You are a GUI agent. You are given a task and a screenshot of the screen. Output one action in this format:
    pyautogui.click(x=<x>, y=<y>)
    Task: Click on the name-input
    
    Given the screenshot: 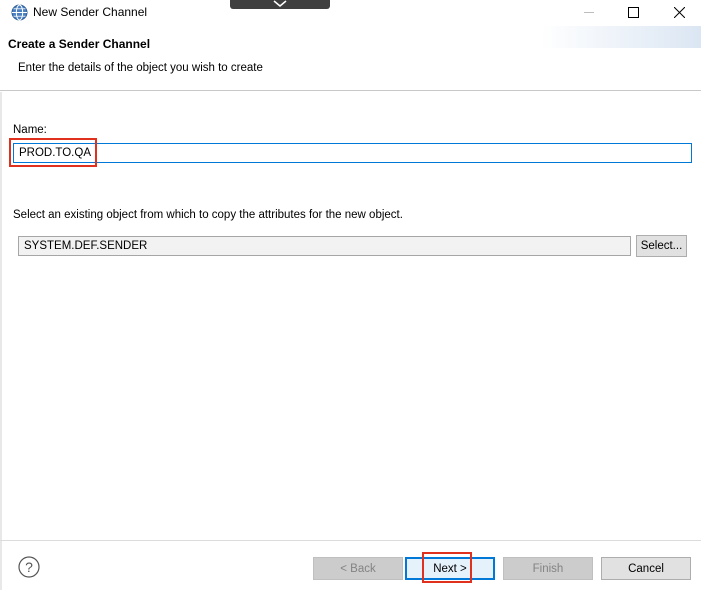 What is the action you would take?
    pyautogui.click(x=352, y=153)
    